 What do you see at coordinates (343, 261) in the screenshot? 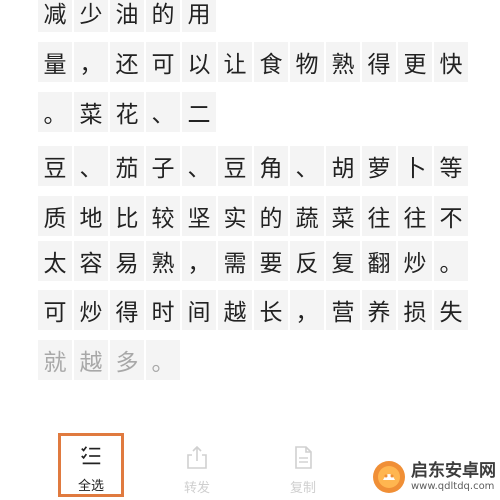
I see `text-char: 复` at bounding box center [343, 261].